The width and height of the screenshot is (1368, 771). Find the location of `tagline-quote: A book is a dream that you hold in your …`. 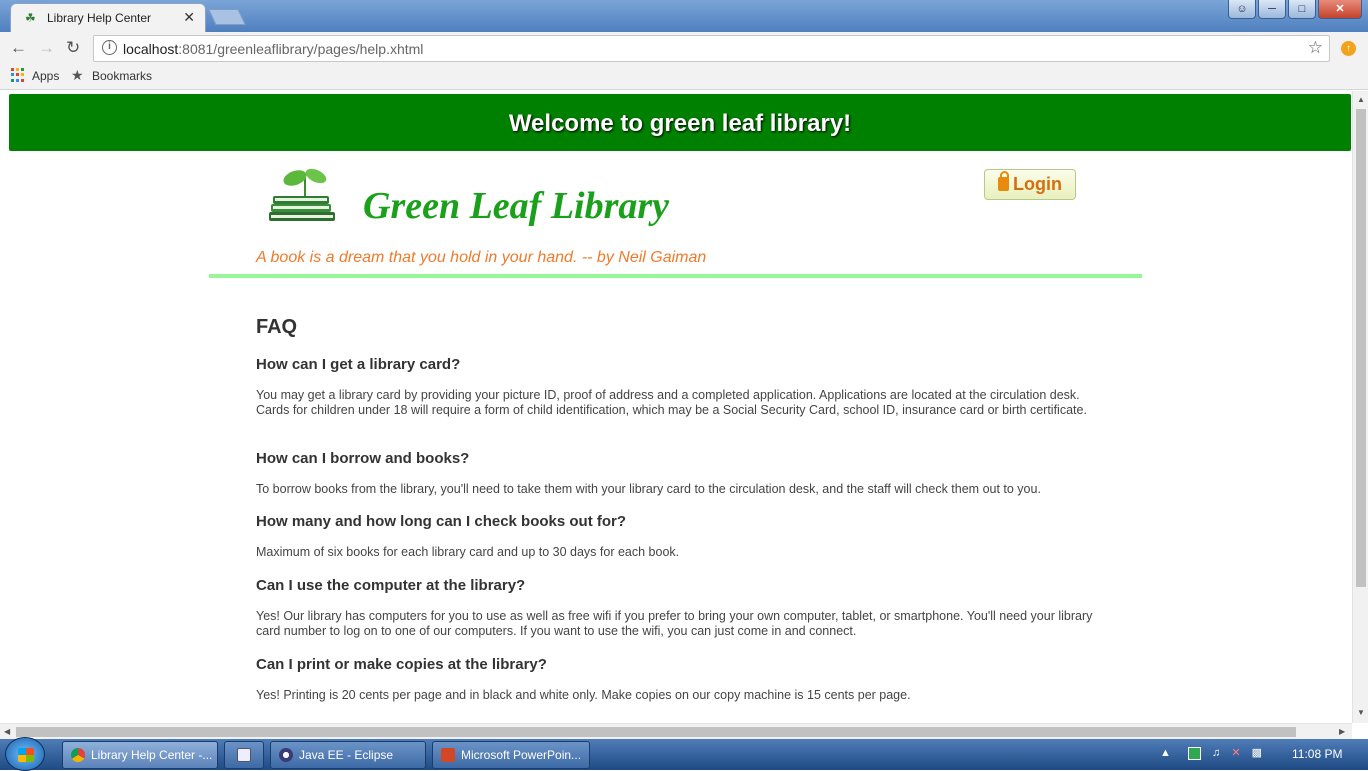

tagline-quote: A book is a dream that you hold in your … is located at coordinates (481, 257).